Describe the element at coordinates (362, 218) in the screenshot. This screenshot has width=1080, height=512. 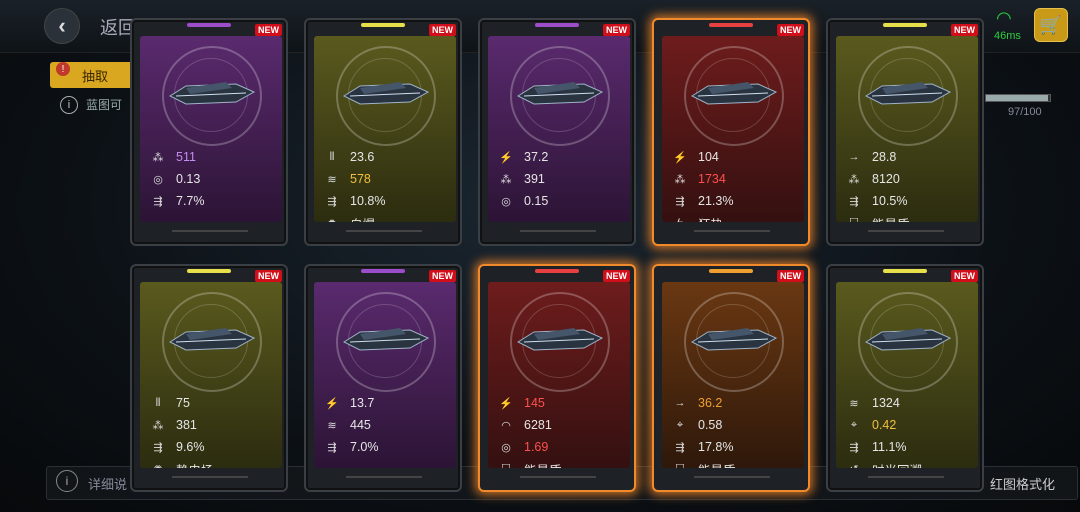
I see `stat-value: 自爆` at that location.